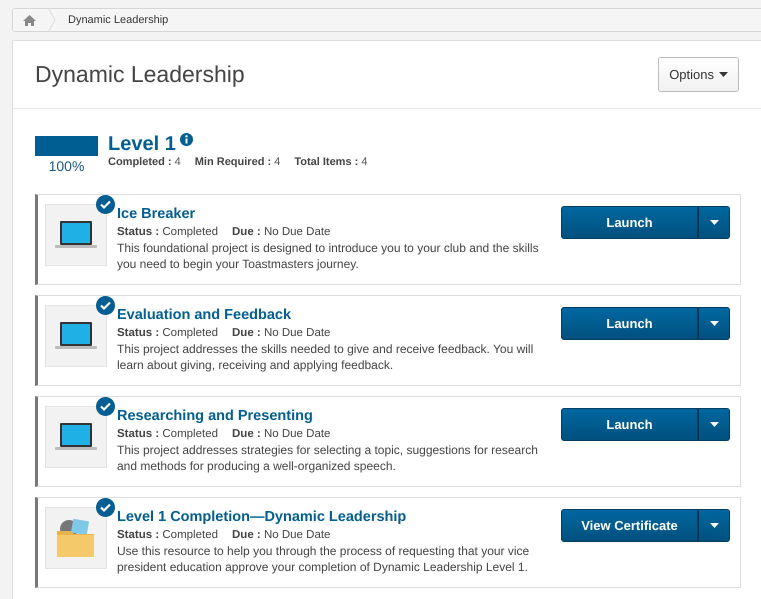  Describe the element at coordinates (698, 74) in the screenshot. I see `options-button: Options` at that location.